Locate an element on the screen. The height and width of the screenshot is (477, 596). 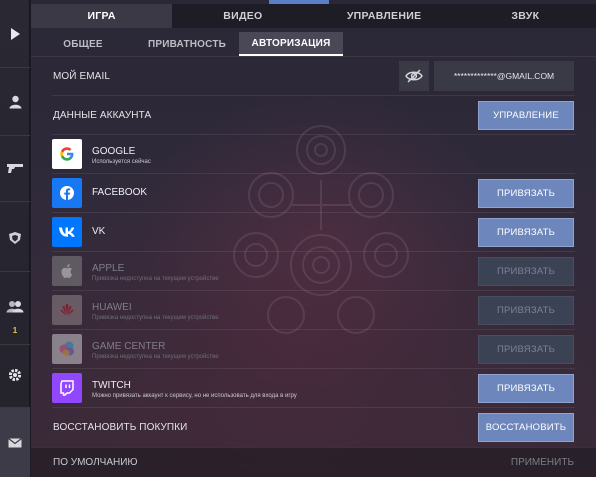
friends-icon is located at coordinates (15, 306).